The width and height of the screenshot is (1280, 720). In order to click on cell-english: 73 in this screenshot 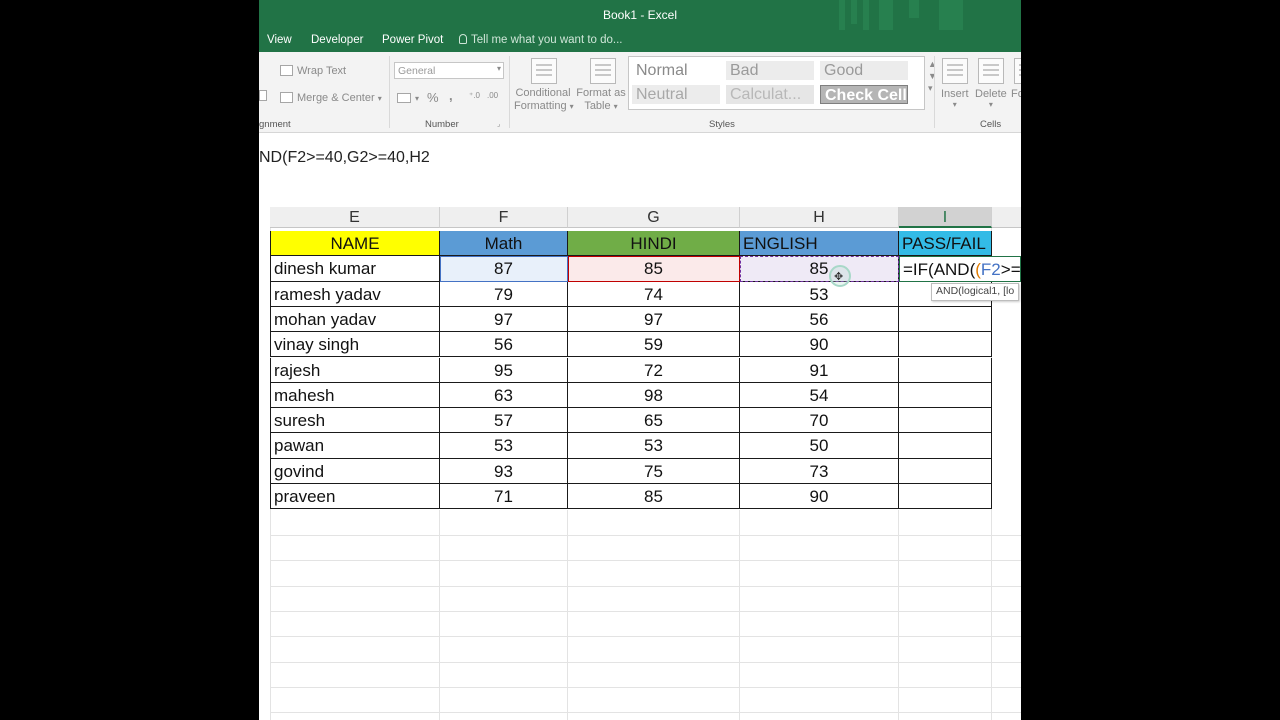, I will do `click(819, 471)`.